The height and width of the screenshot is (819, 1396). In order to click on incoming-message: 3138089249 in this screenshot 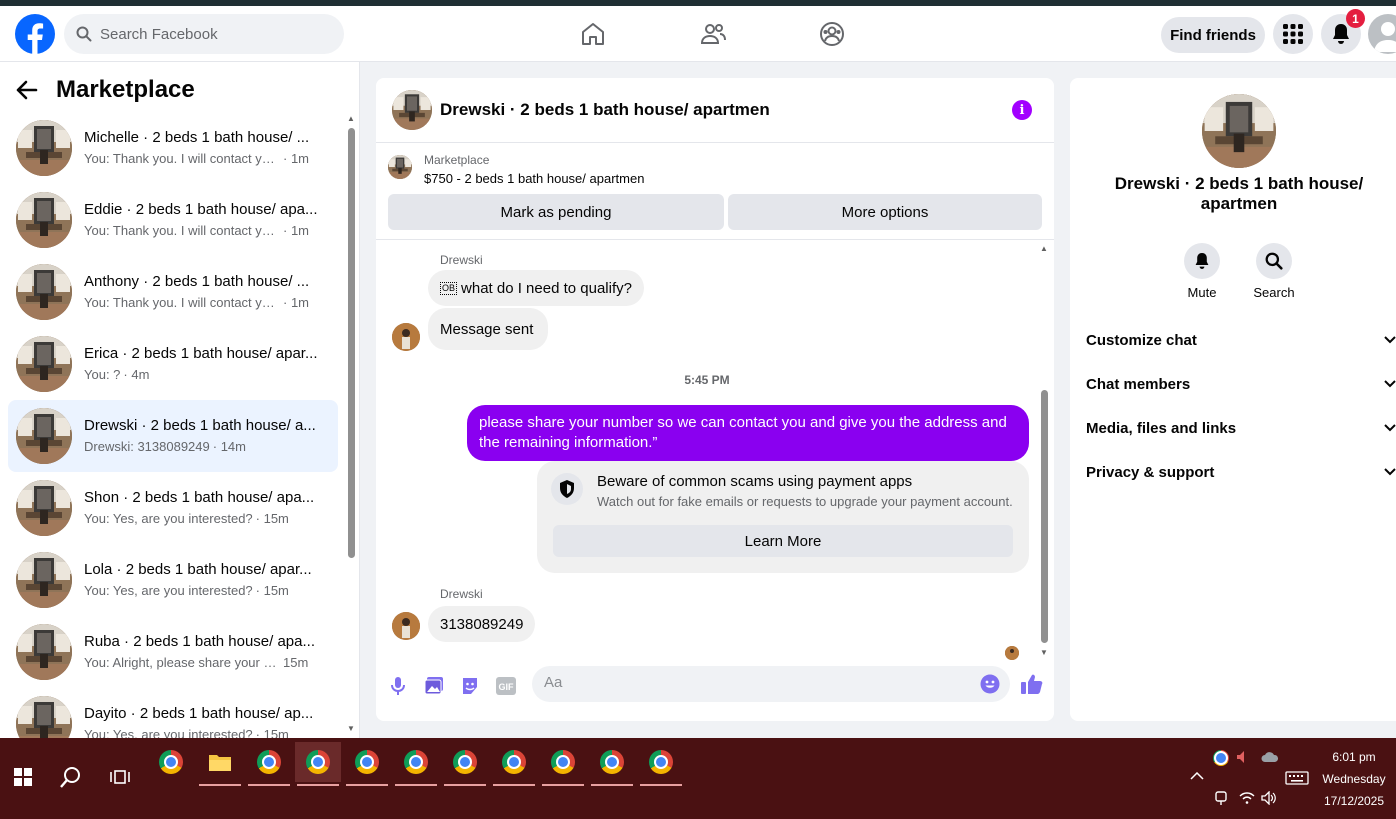, I will do `click(482, 624)`.